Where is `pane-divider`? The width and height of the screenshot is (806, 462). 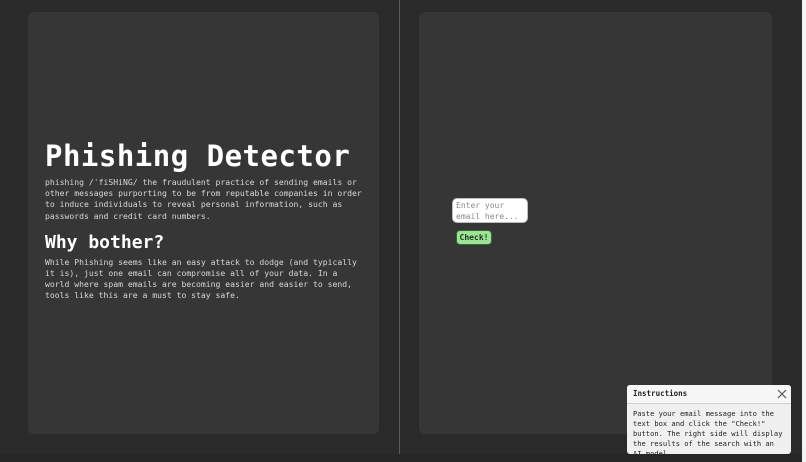
pane-divider is located at coordinates (399, 227).